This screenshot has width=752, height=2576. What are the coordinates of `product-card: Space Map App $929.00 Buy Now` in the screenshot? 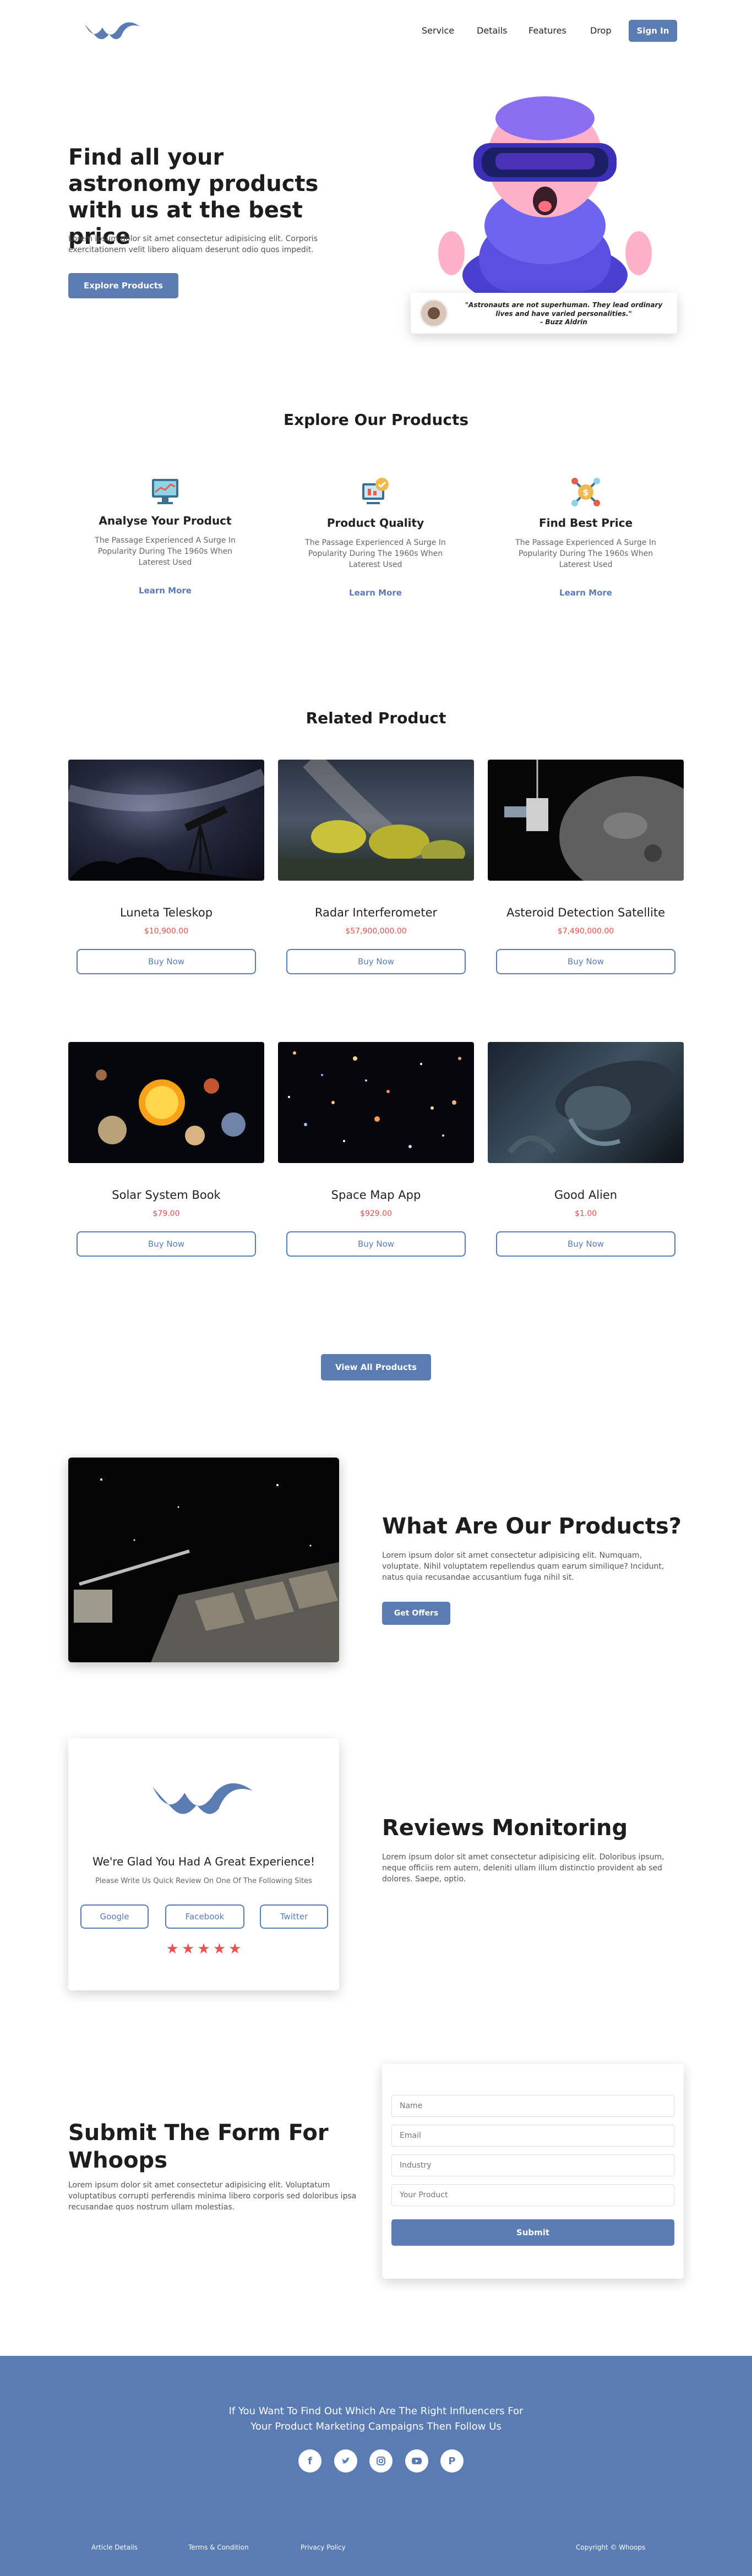 It's located at (376, 1150).